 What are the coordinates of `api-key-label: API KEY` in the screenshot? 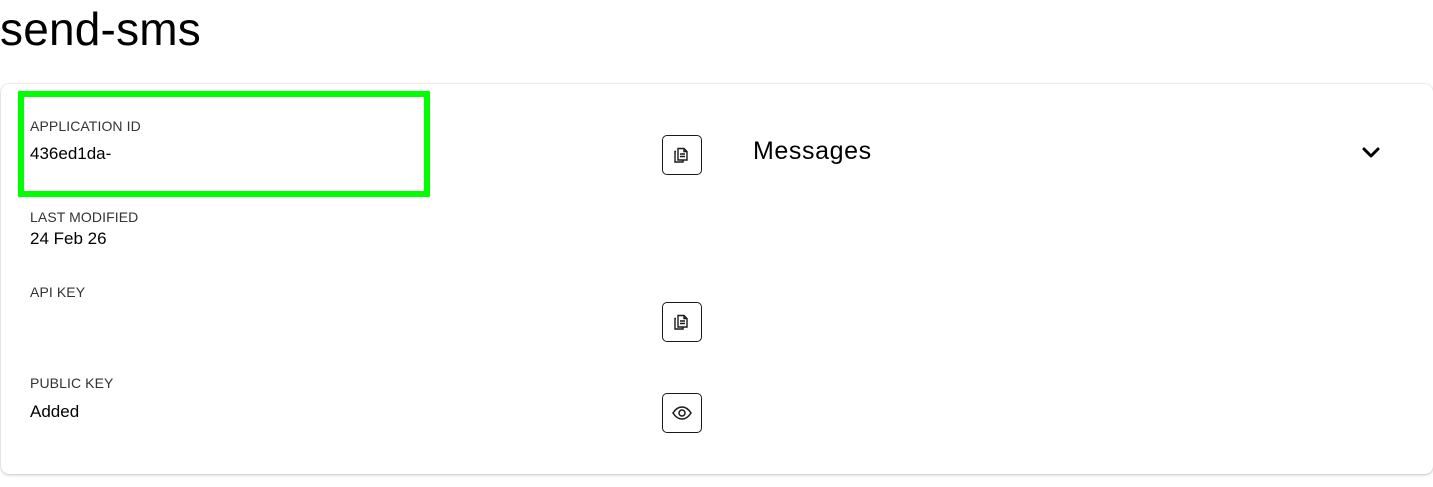 It's located at (58, 292).